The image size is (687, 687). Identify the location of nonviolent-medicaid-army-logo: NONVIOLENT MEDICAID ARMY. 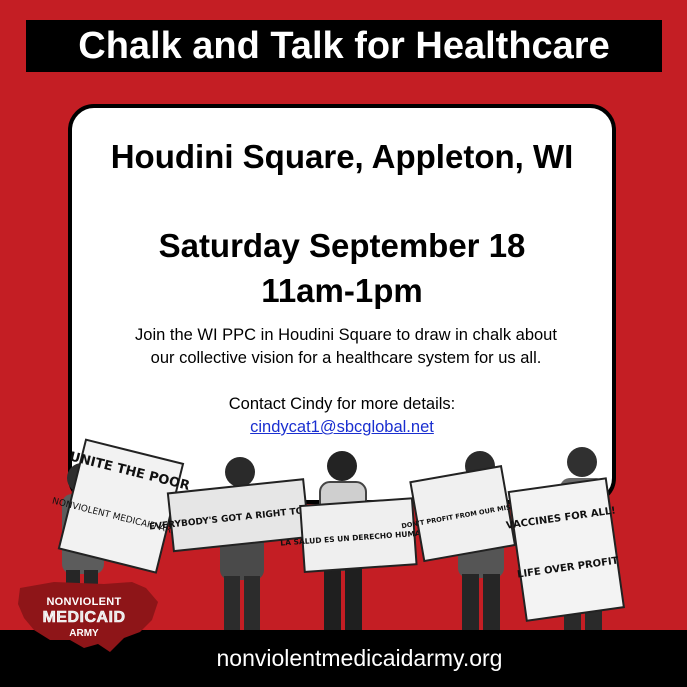
(89, 619).